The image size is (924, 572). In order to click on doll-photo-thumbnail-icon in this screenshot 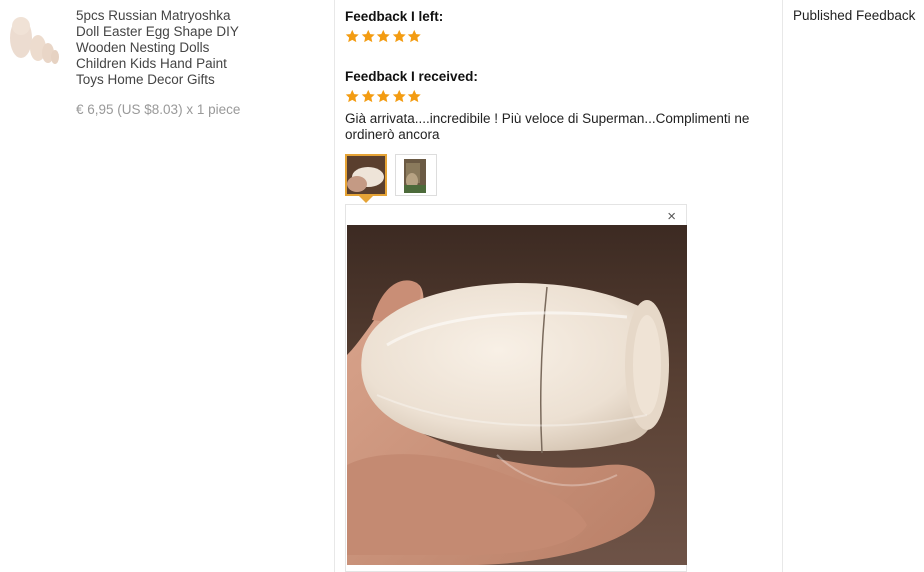, I will do `click(416, 175)`.